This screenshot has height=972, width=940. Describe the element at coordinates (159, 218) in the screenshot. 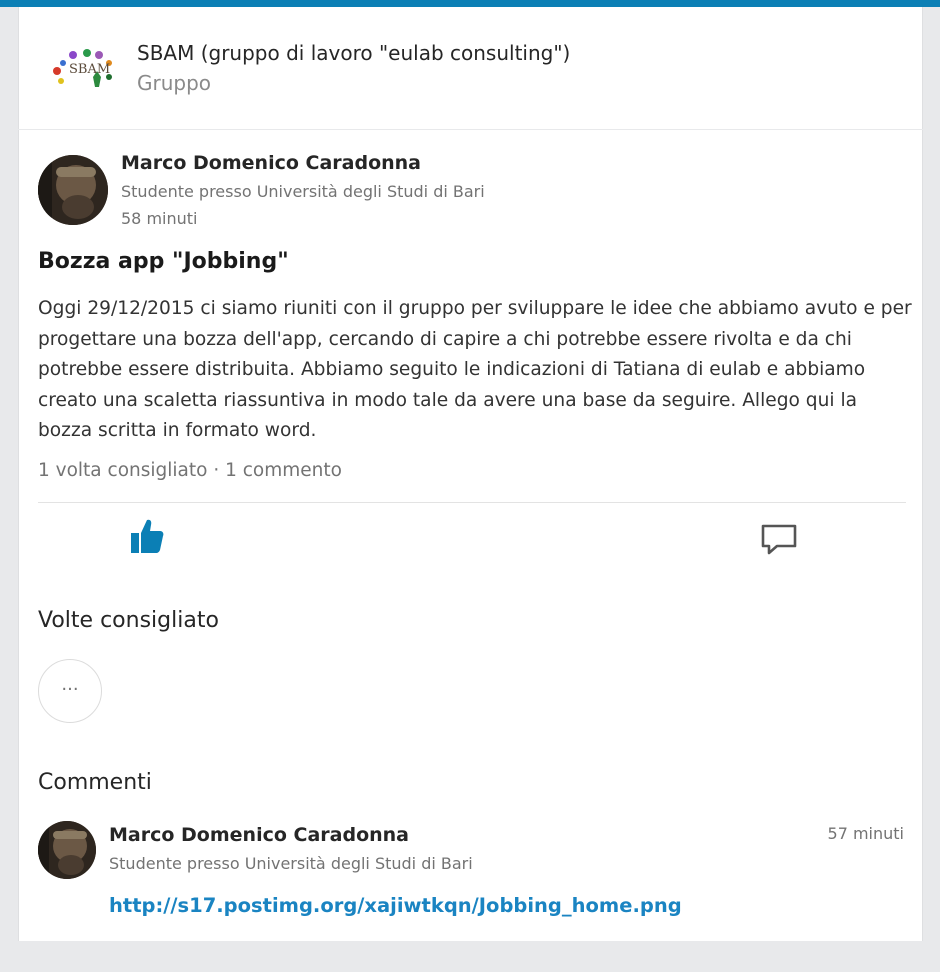

I see `post-timestamp: 58 minuti` at that location.